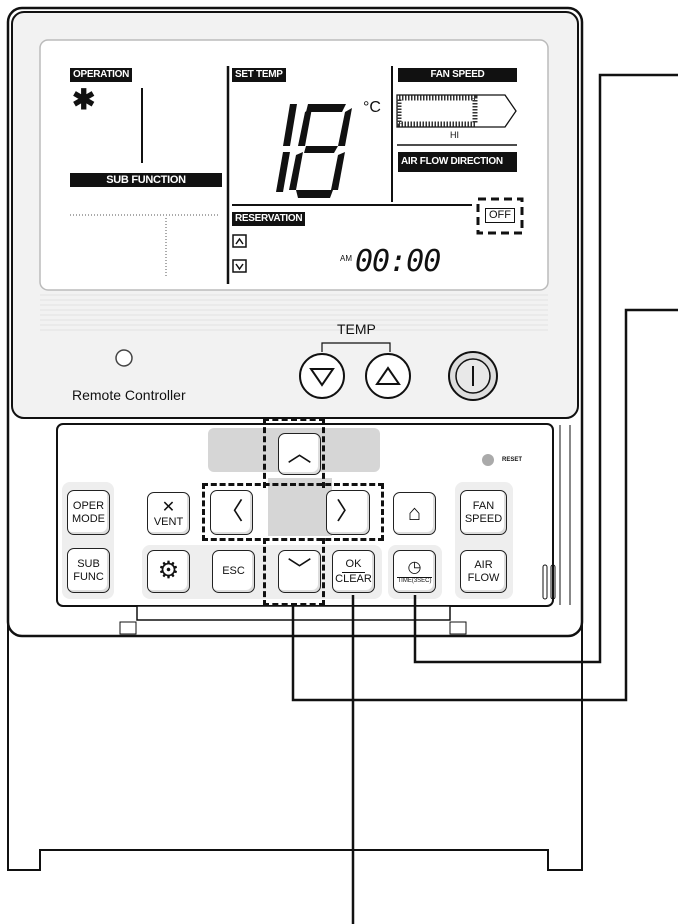 The image size is (678, 924). I want to click on time-label: TIME(3SEC), so click(414, 580).